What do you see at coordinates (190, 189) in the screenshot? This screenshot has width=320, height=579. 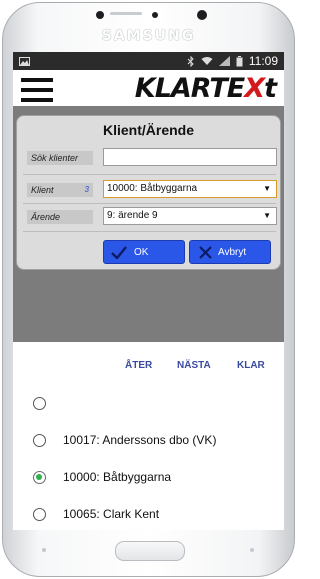 I see `client-select: 10000: Båtbyggarna ▼` at bounding box center [190, 189].